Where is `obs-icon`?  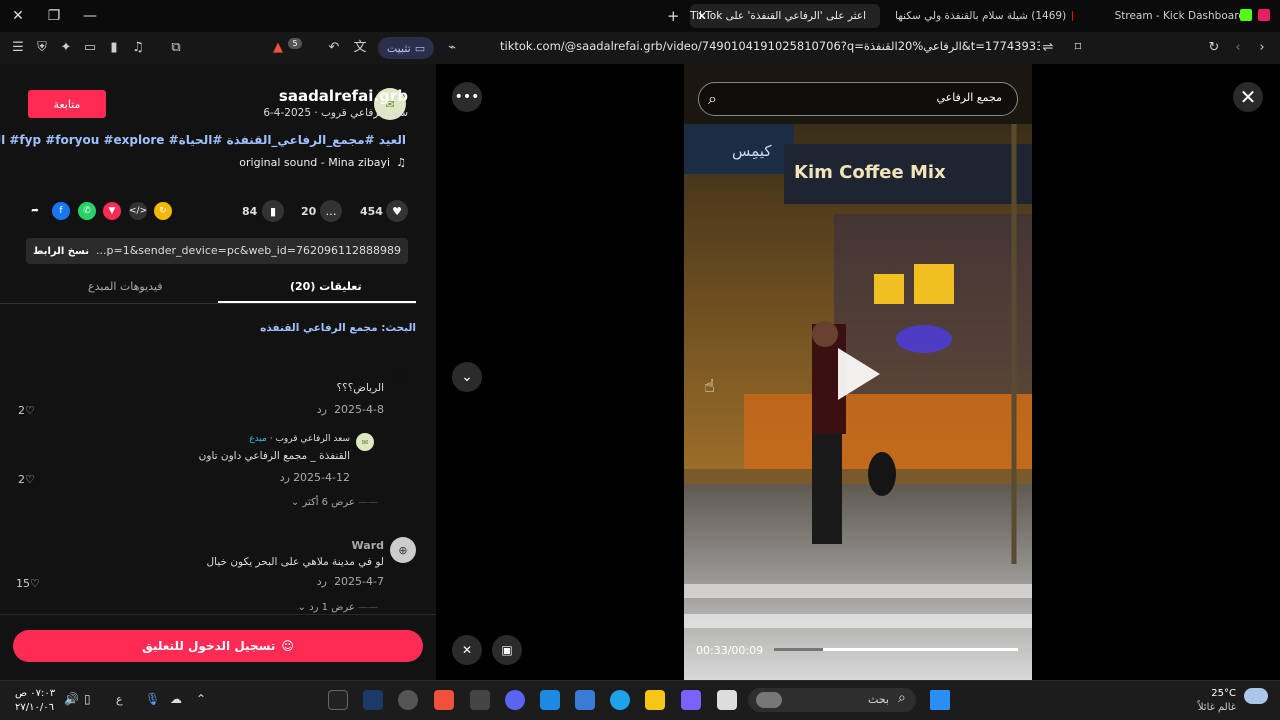
obs-icon is located at coordinates (408, 700).